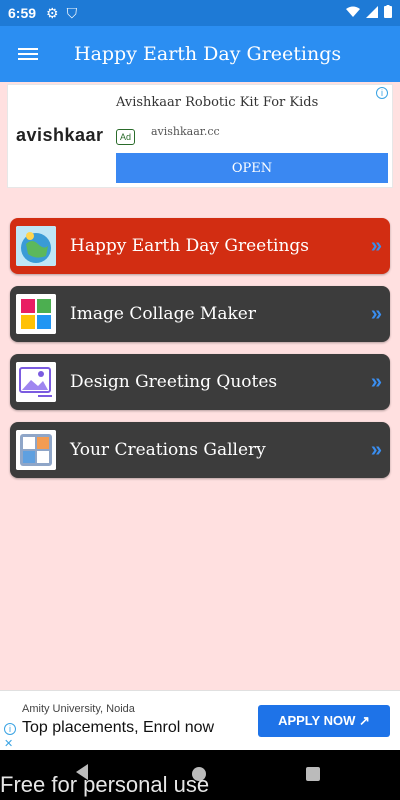 The image size is (400, 800). Describe the element at coordinates (313, 774) in the screenshot. I see `recent-apps-icon` at that location.